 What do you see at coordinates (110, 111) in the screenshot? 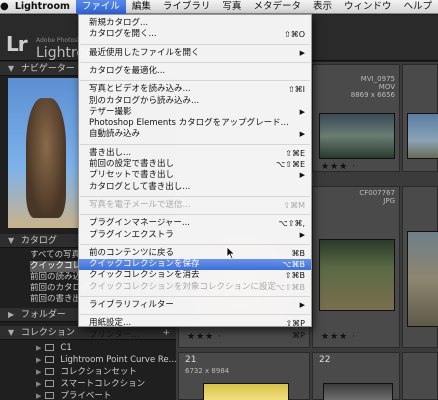
I see `menu-item-label: テザー撮影` at bounding box center [110, 111].